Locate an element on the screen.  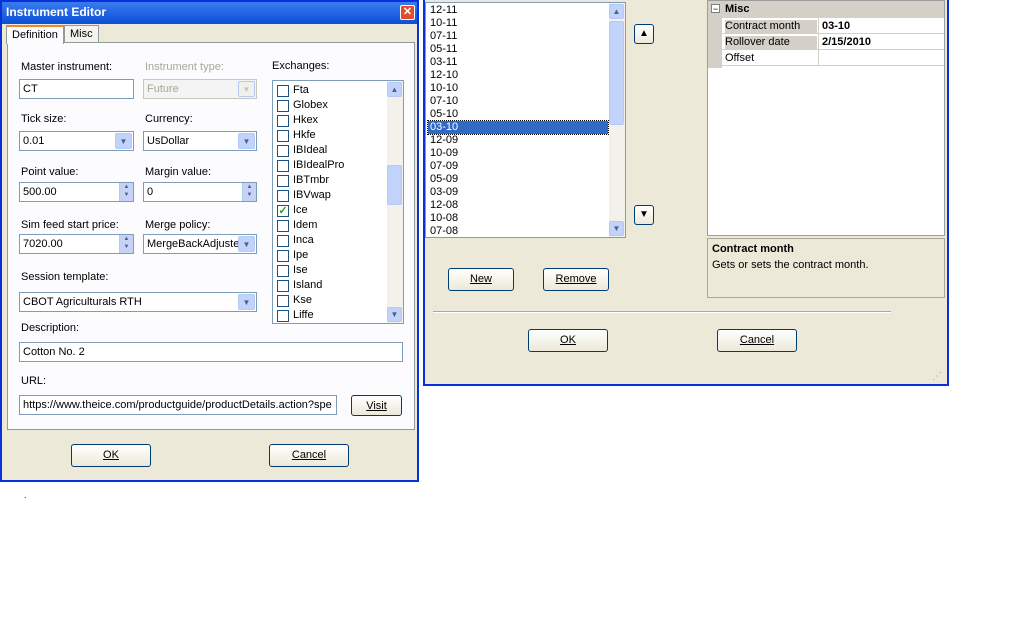
property-row: Rollover date 2/15/2010 is located at coordinates (833, 42).